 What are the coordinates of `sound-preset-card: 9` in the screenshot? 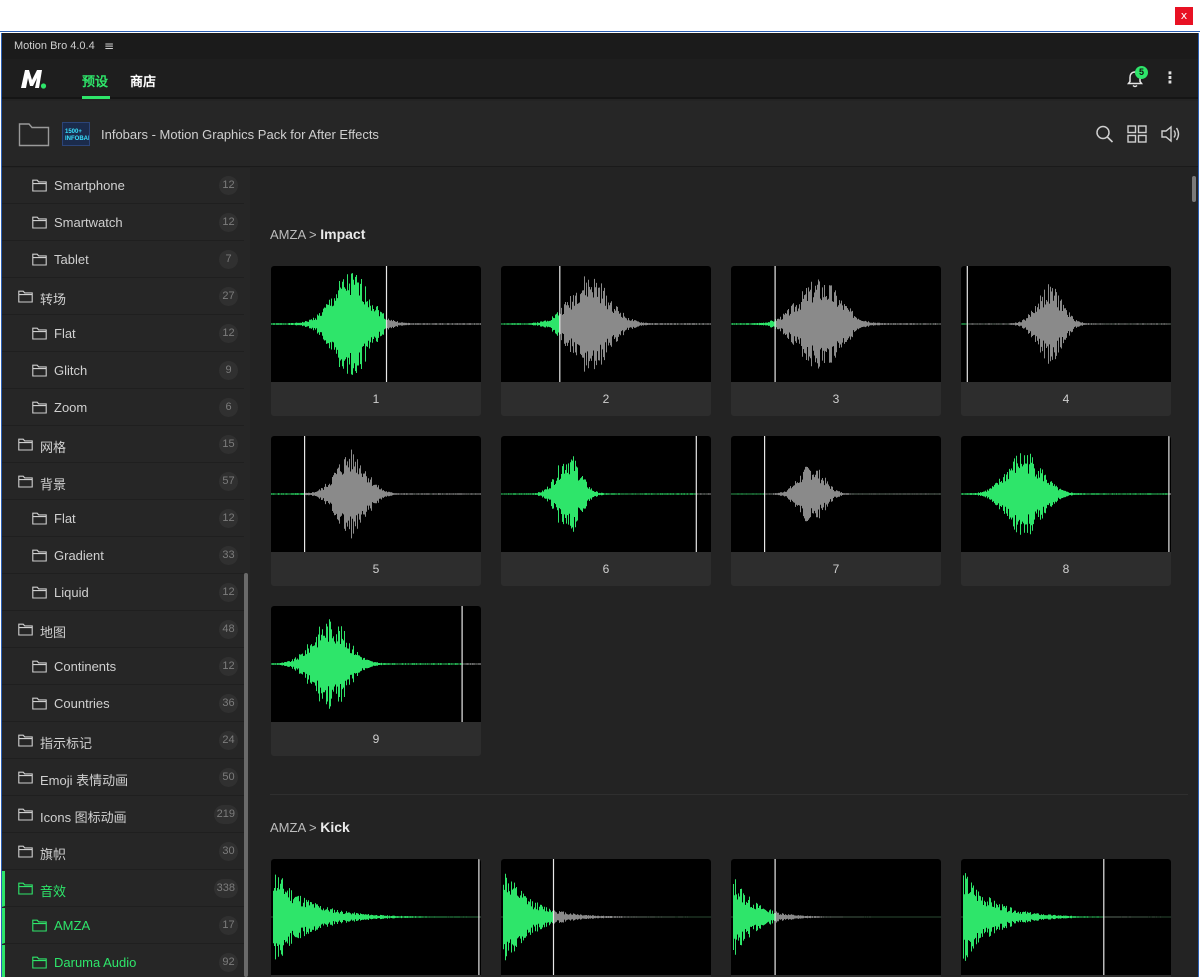 It's located at (376, 681).